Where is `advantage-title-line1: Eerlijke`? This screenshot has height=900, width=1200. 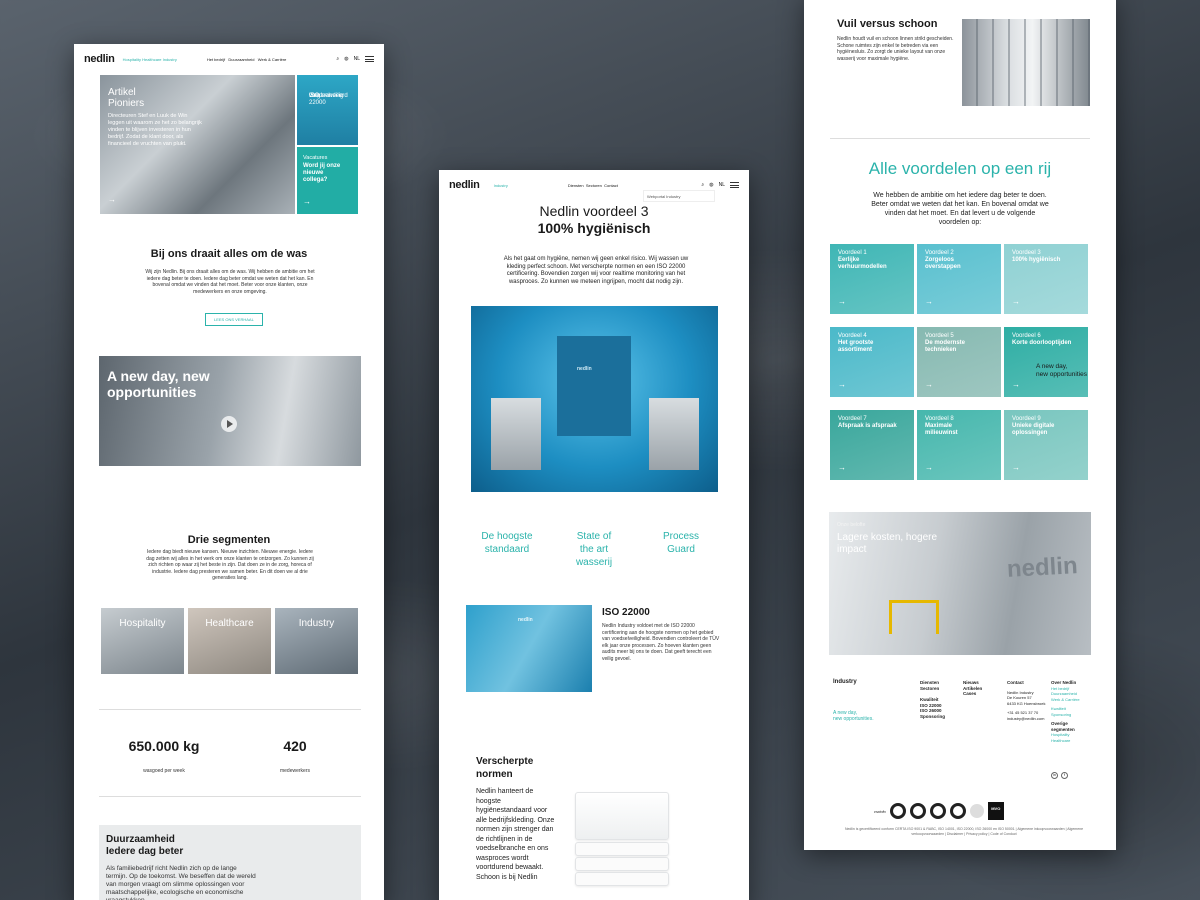
advantage-title-line1: Eerlijke is located at coordinates (849, 260).